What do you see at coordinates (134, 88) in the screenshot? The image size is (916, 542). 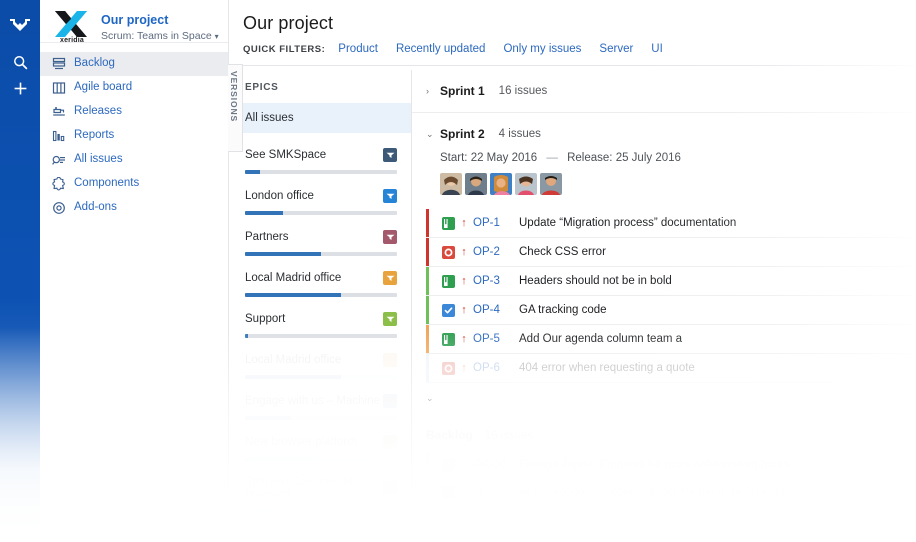 I see `sidebar-item-agile-board: Agile board` at bounding box center [134, 88].